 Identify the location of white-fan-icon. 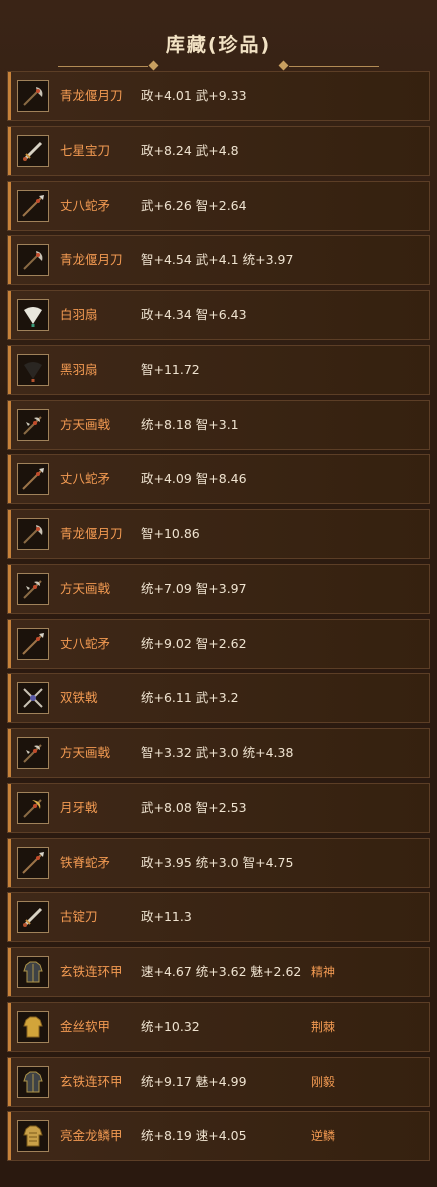
(33, 315).